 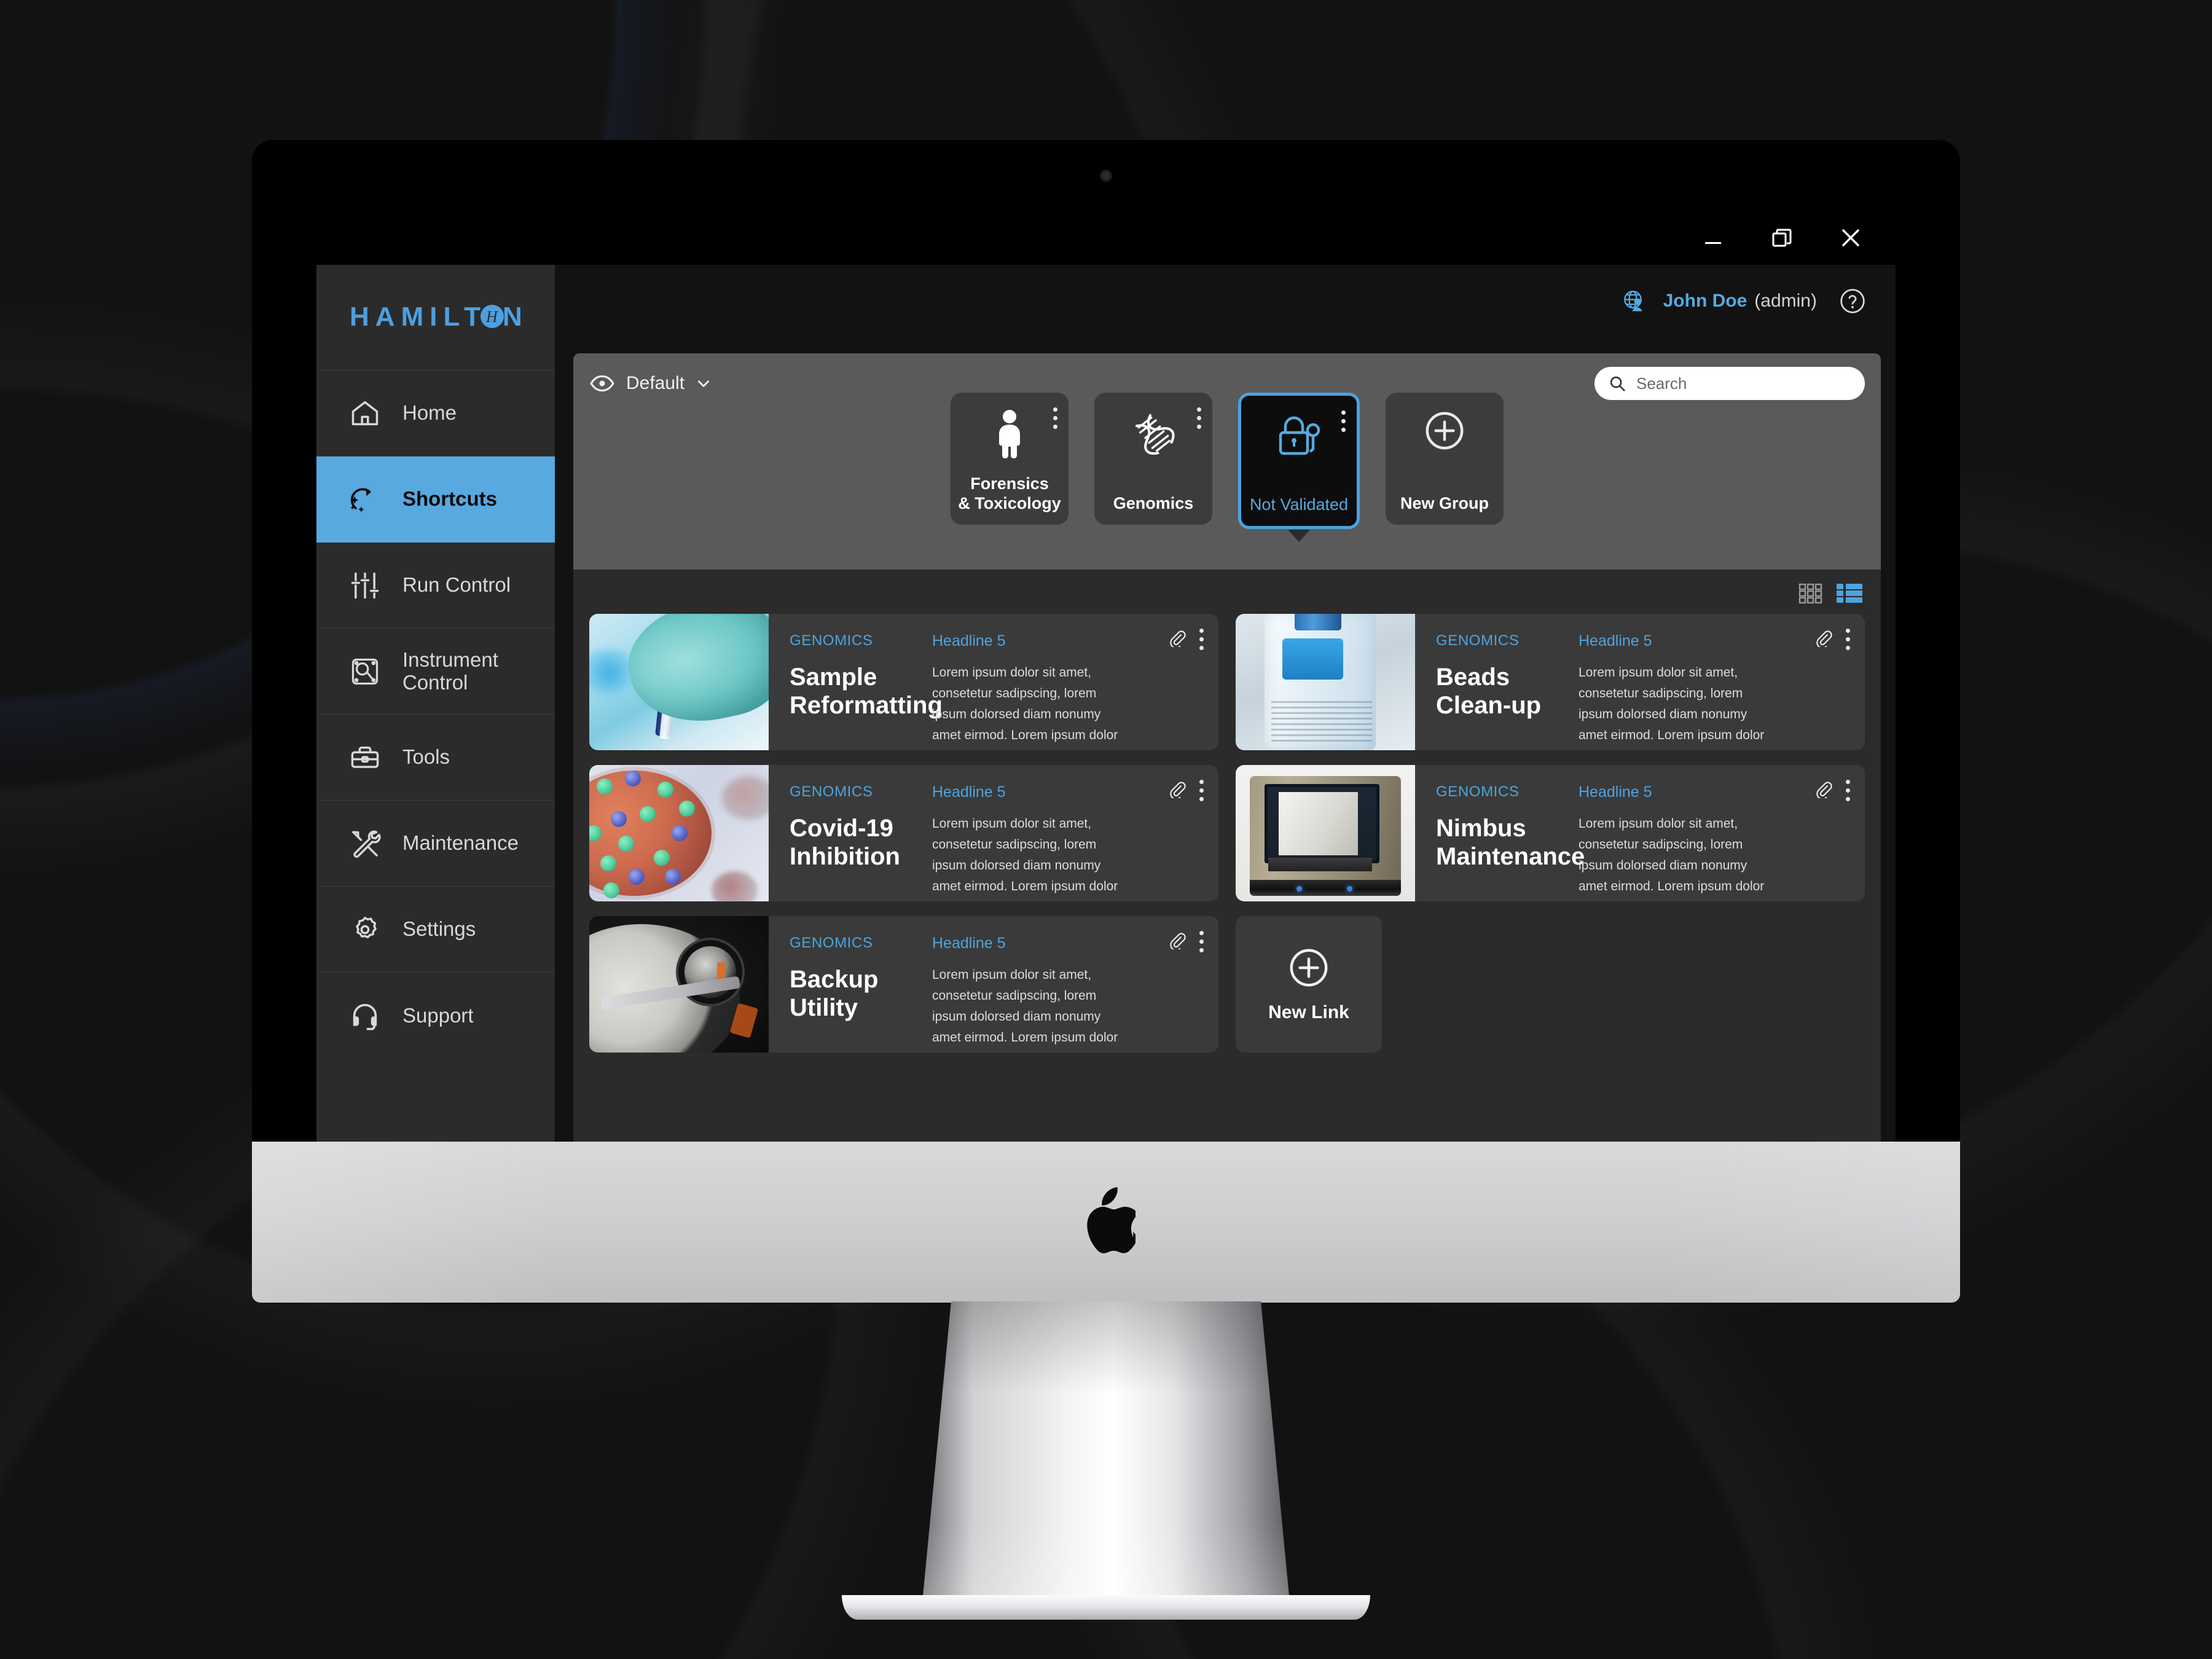 I want to click on svg-text: H, so click(x=491, y=317).